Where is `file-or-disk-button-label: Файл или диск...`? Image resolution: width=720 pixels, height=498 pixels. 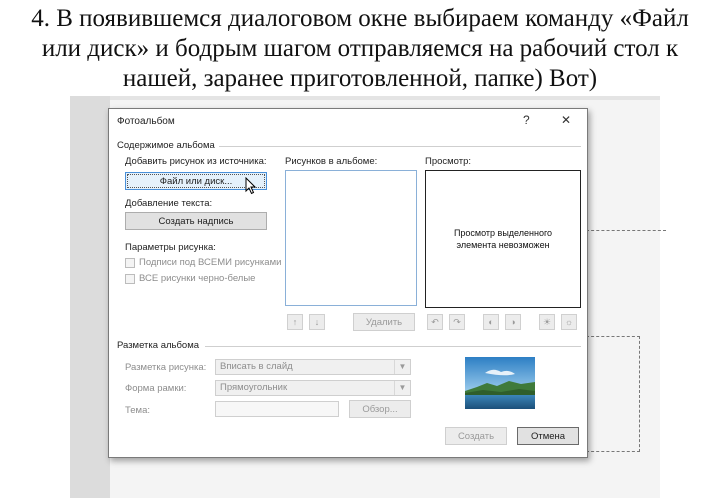 file-or-disk-button-label: Файл или диск... is located at coordinates (196, 181).